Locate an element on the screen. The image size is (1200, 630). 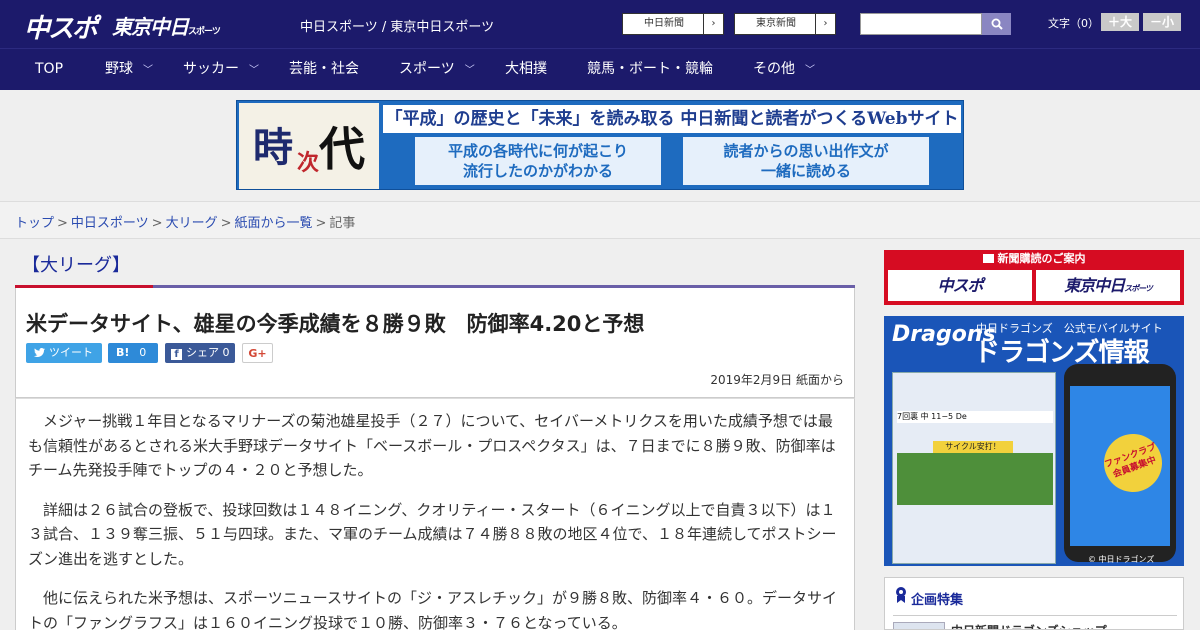
nav-item-baseball: 野球 ﹀ is located at coordinates (129, 69).